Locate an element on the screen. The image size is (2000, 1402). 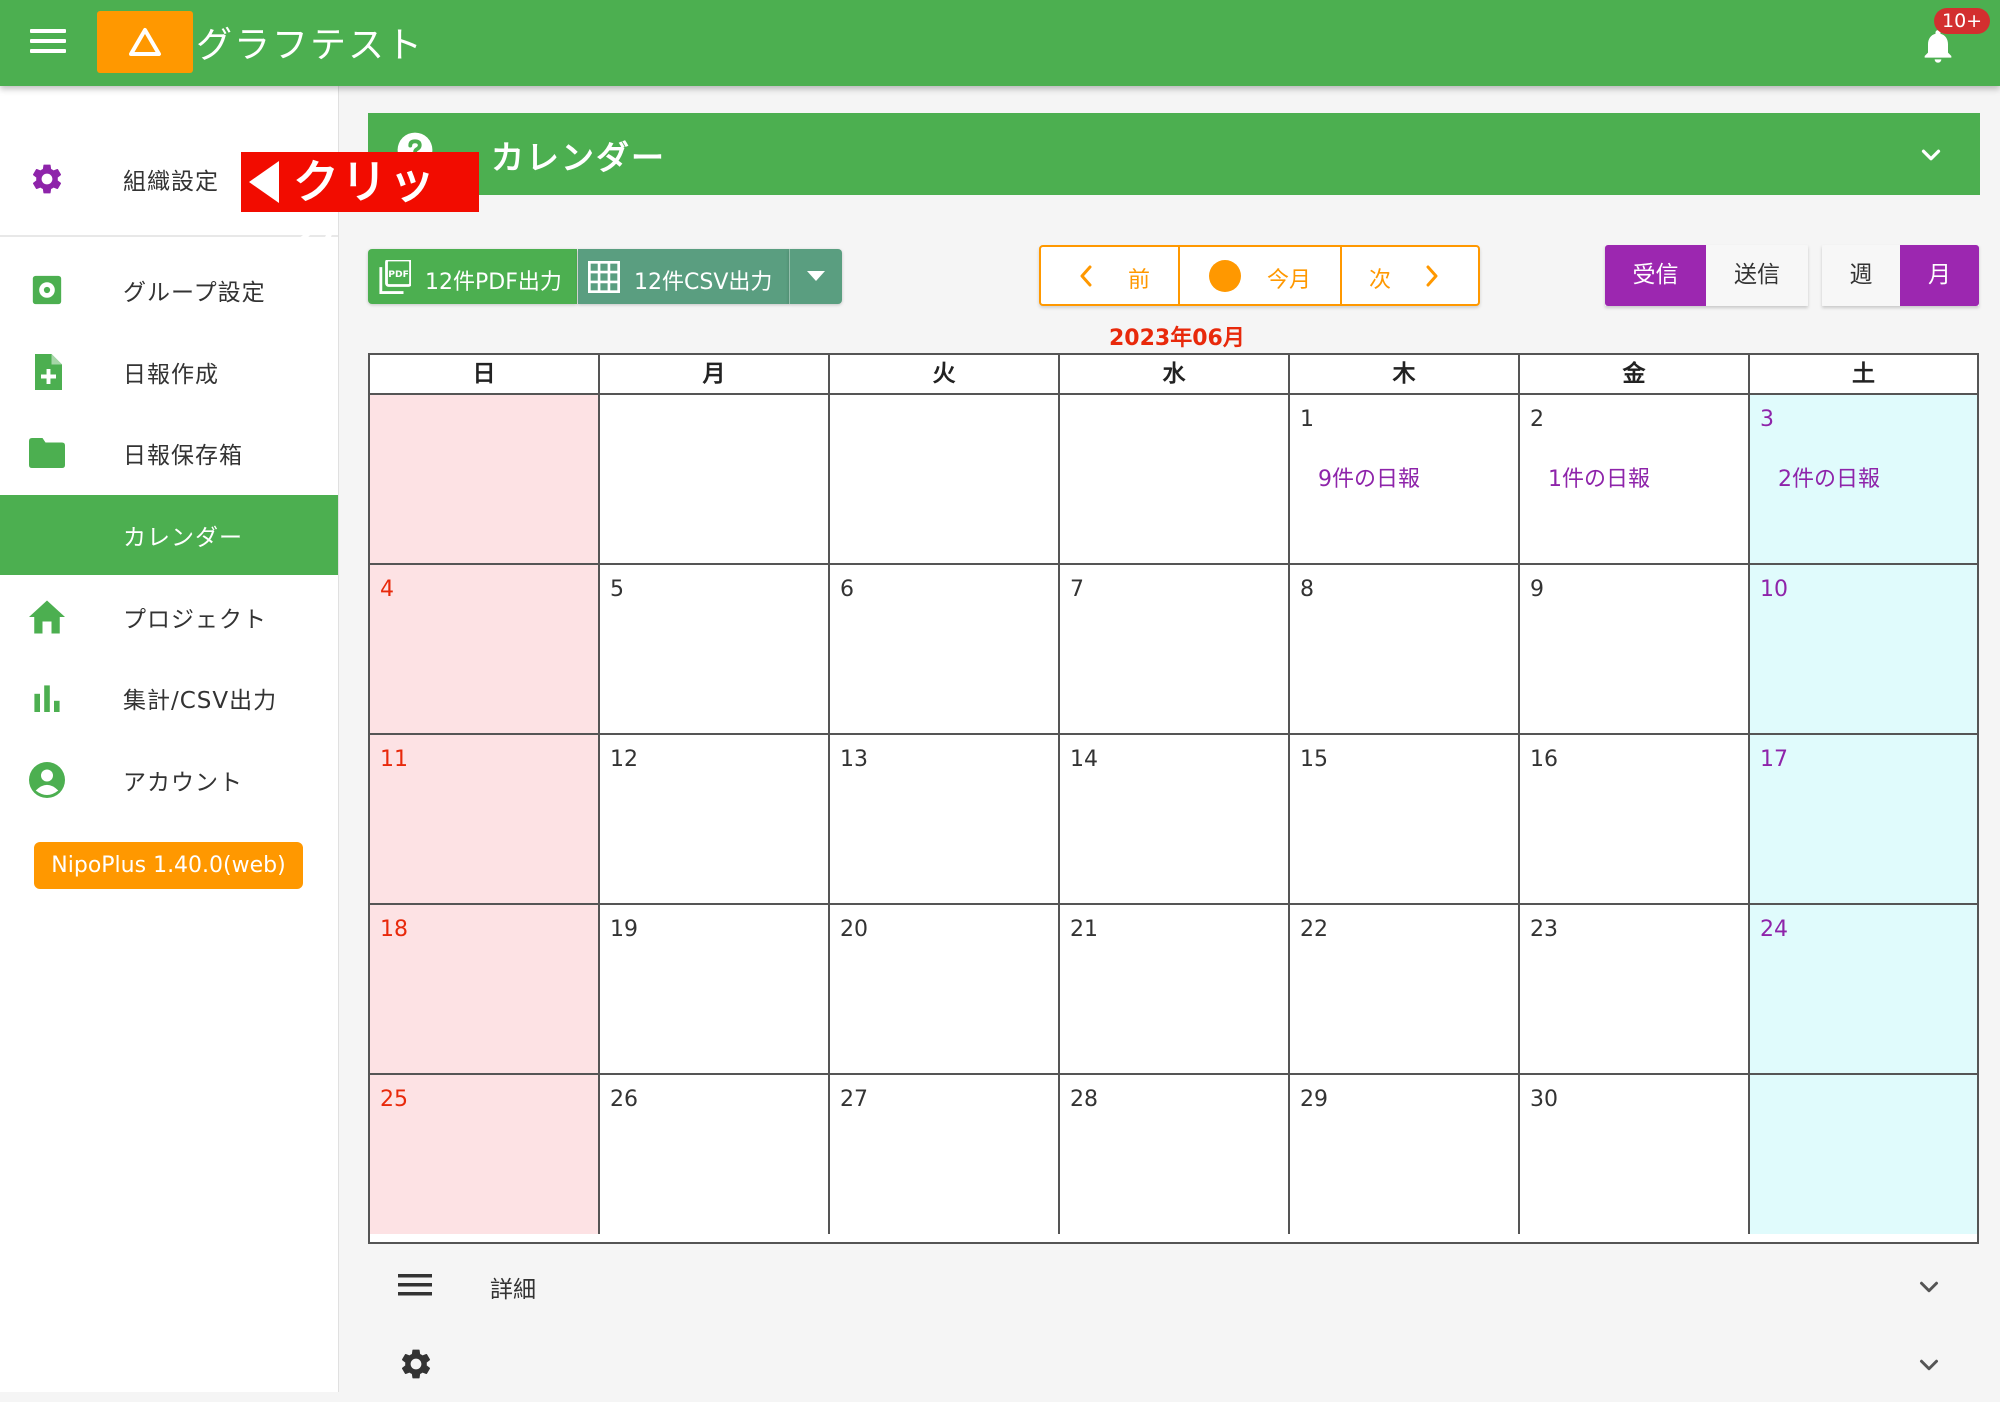
day-number: 18 is located at coordinates (394, 929).